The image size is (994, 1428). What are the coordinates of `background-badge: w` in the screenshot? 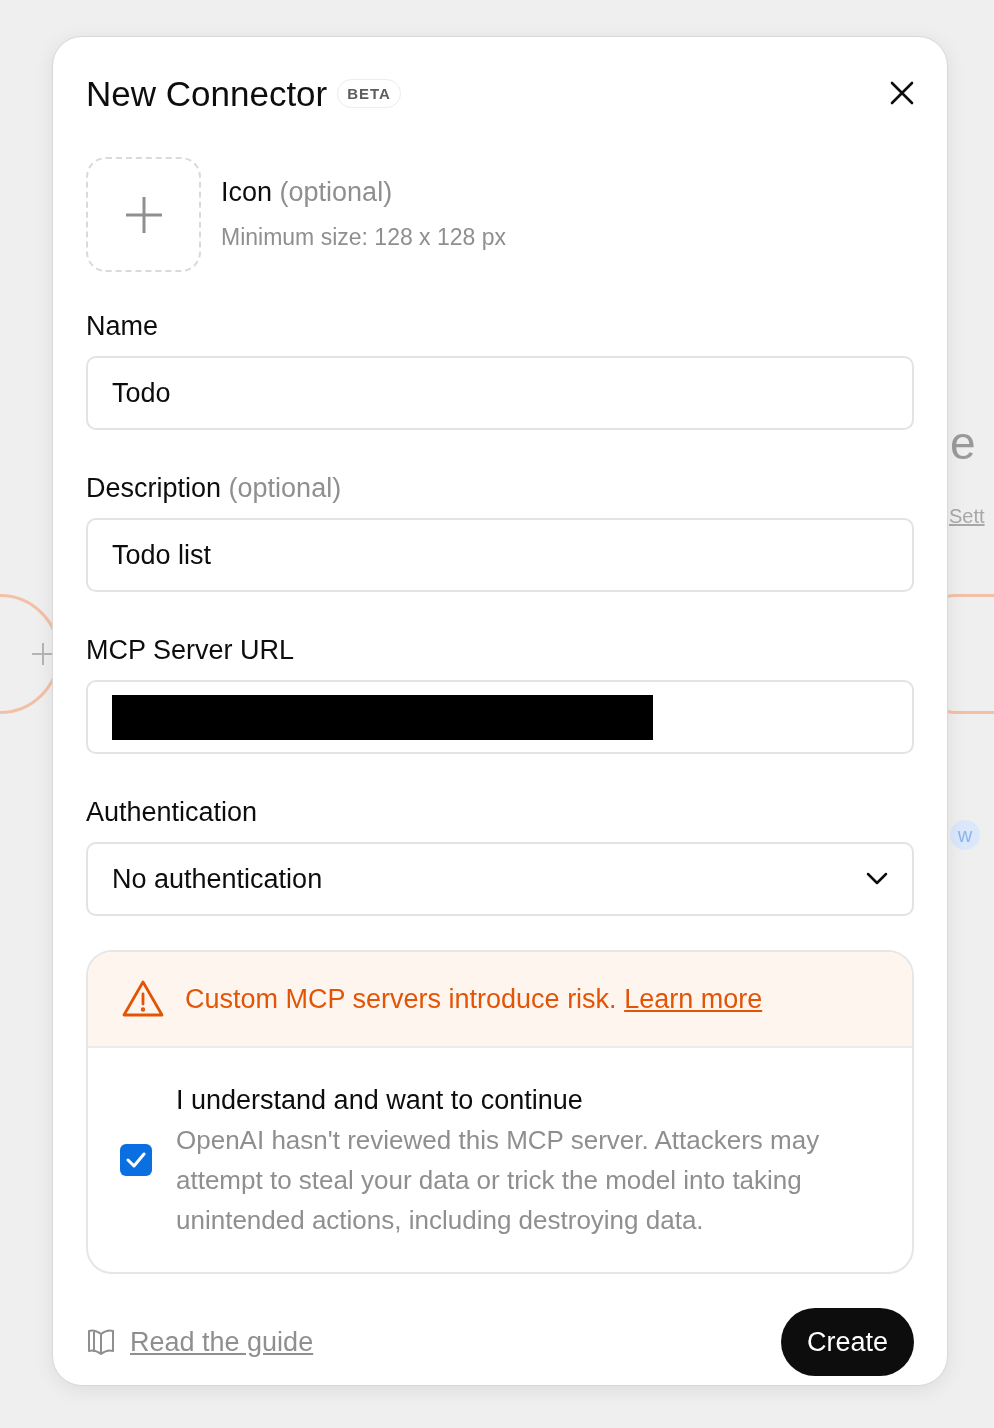 It's located at (965, 835).